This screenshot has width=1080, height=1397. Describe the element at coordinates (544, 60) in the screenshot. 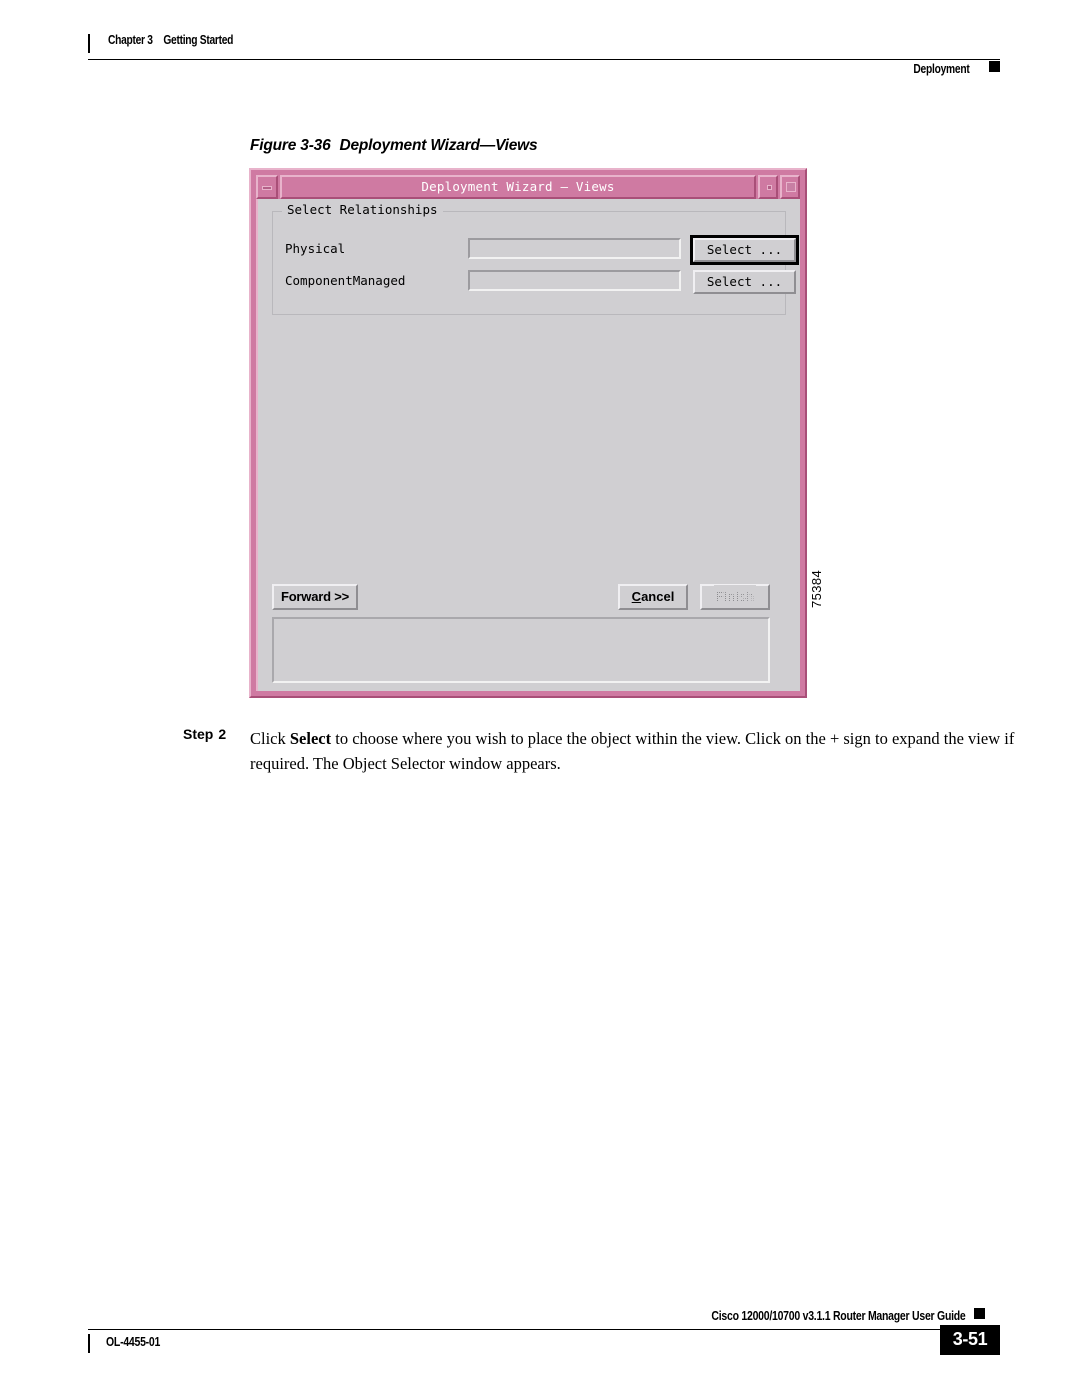

I see `header-rule` at that location.